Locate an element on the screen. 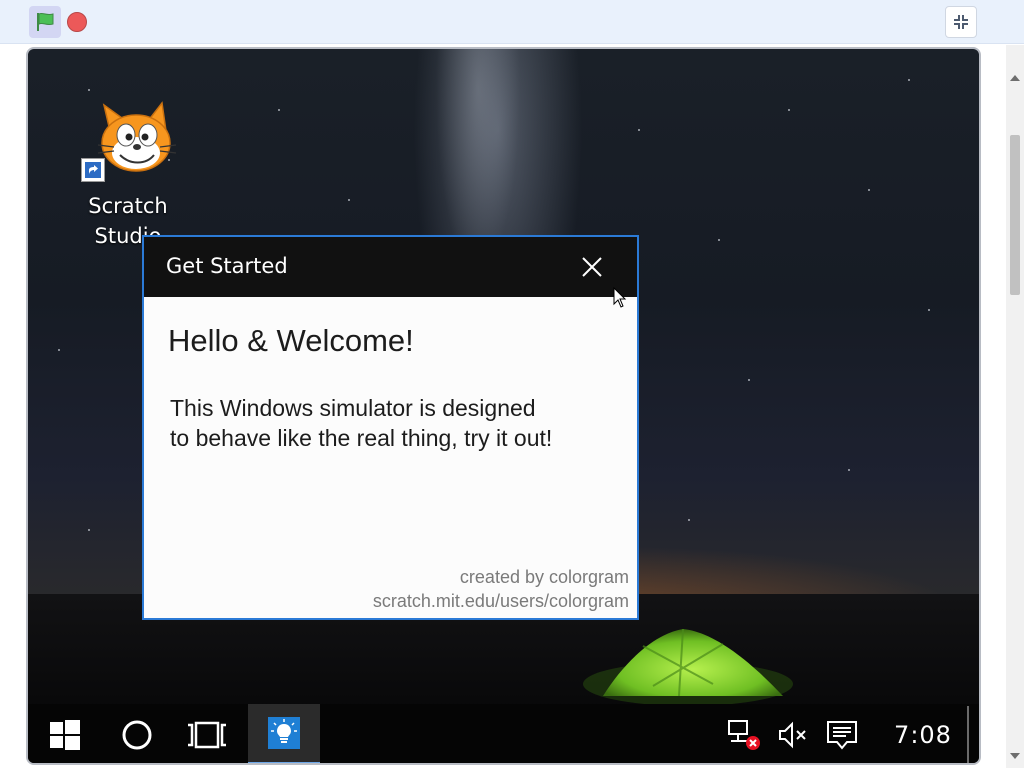  network-status-button is located at coordinates (745, 733).